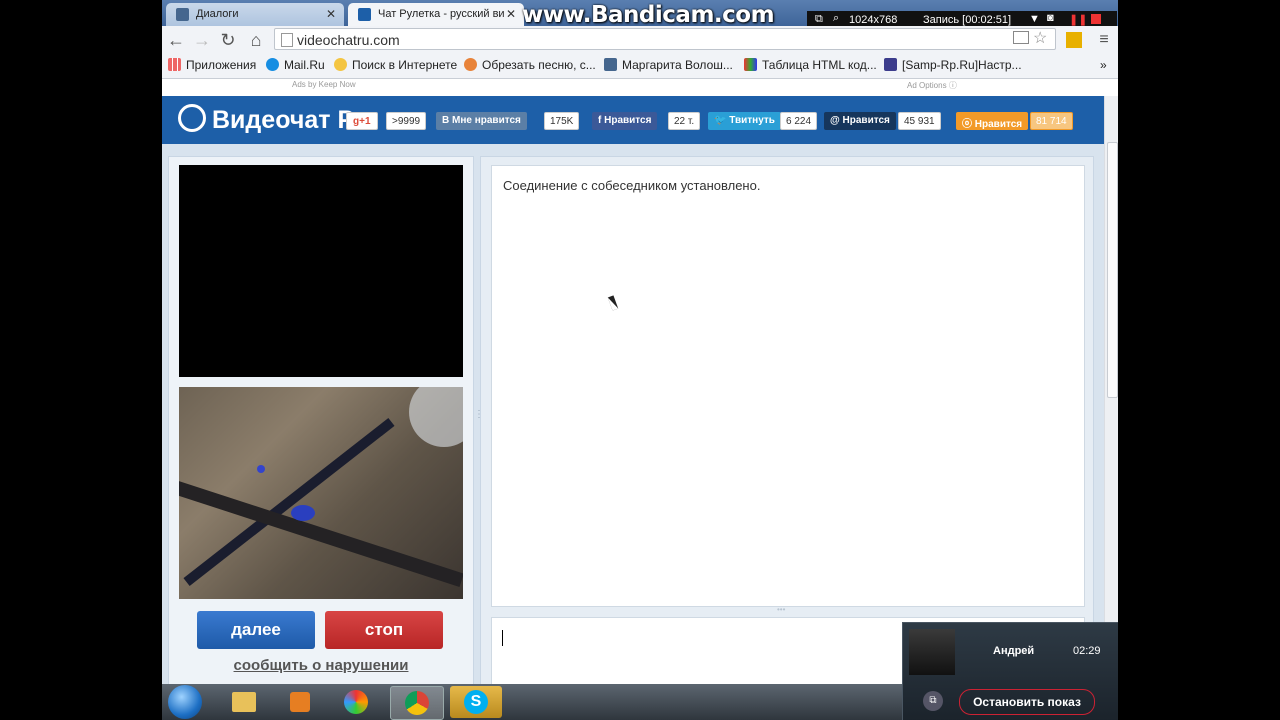 Image resolution: width=1280 pixels, height=720 pixels. Describe the element at coordinates (952, 85) in the screenshot. I see `info-icon: ⓘ` at that location.